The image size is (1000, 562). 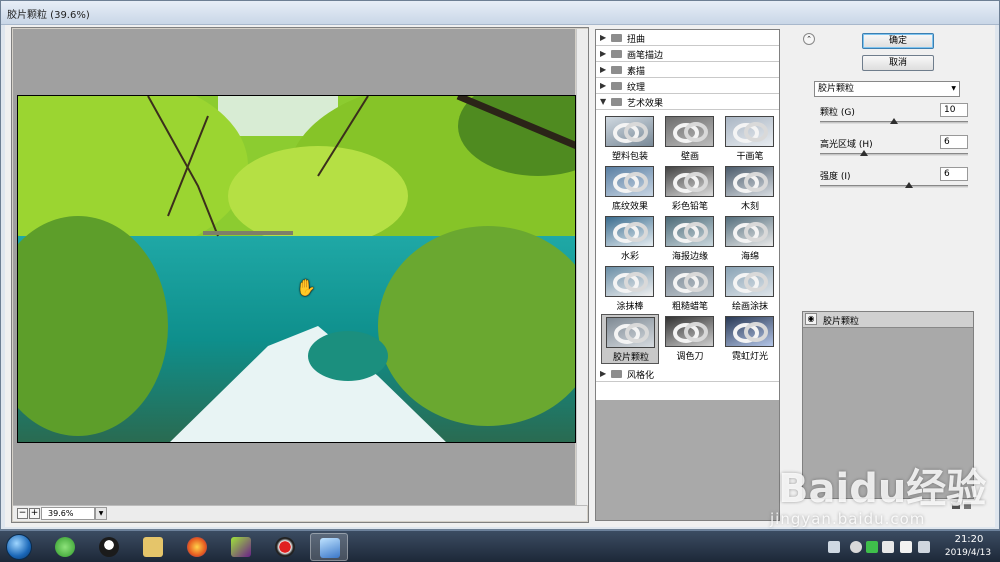 I want to click on param-label: 颗粒 (G), so click(x=837, y=113).